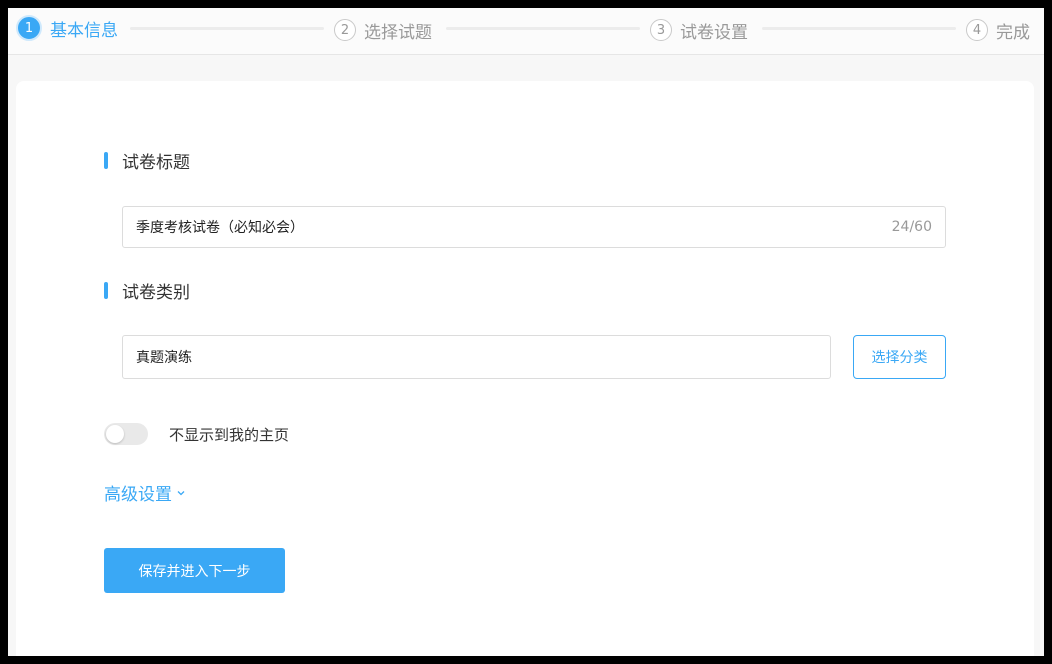  Describe the element at coordinates (899, 357) in the screenshot. I see `select-category-button: 选择分类` at that location.